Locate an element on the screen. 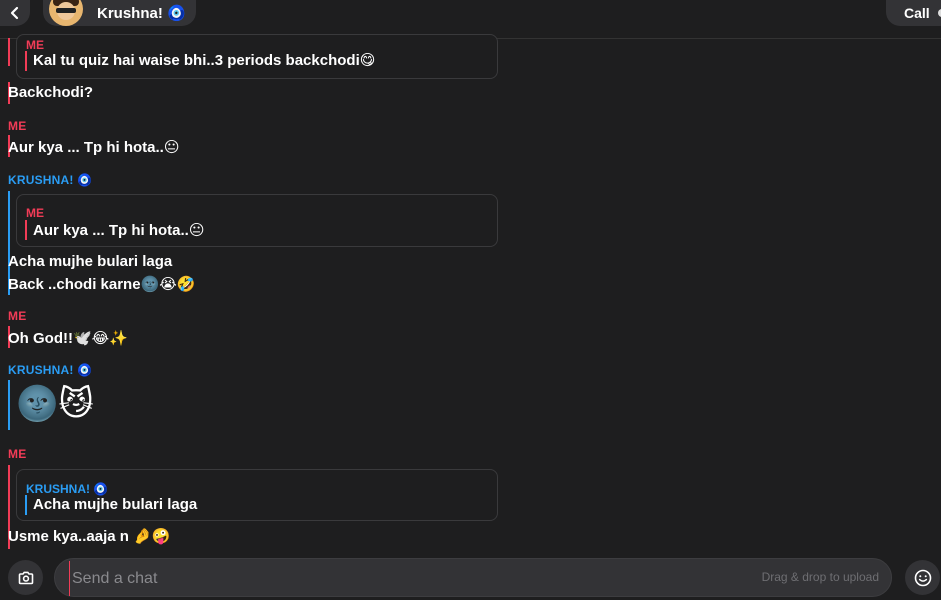  avatar is located at coordinates (66, 13).